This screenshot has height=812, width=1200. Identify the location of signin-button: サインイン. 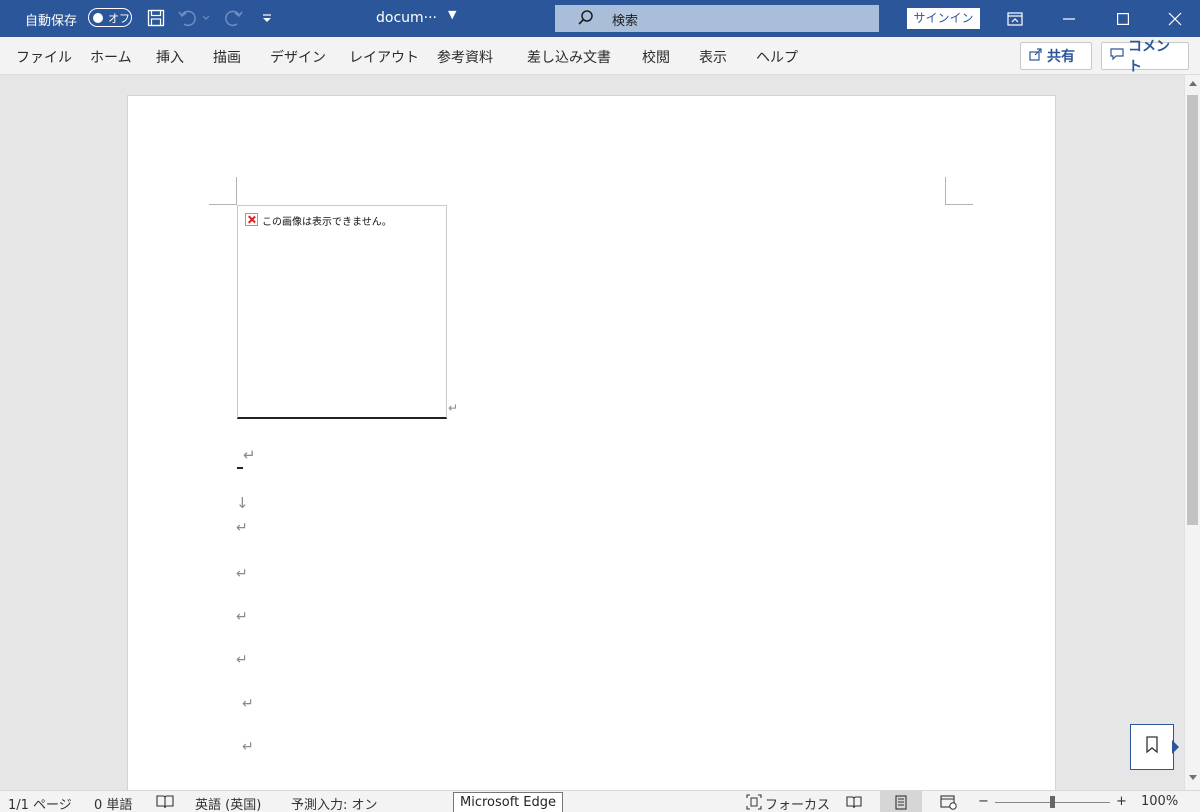
(943, 18).